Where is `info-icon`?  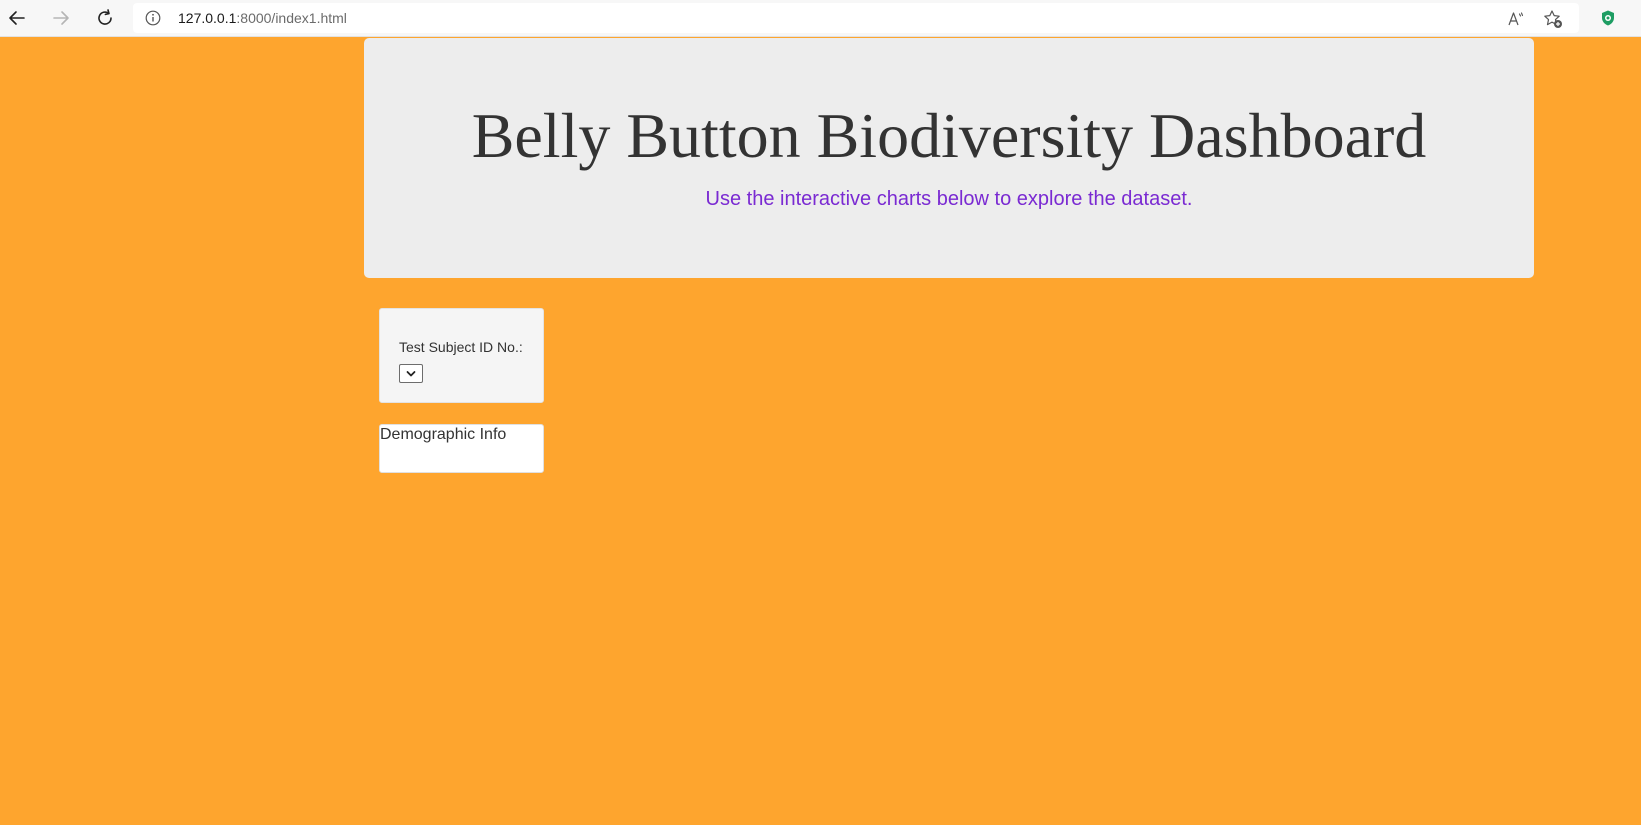 info-icon is located at coordinates (153, 18).